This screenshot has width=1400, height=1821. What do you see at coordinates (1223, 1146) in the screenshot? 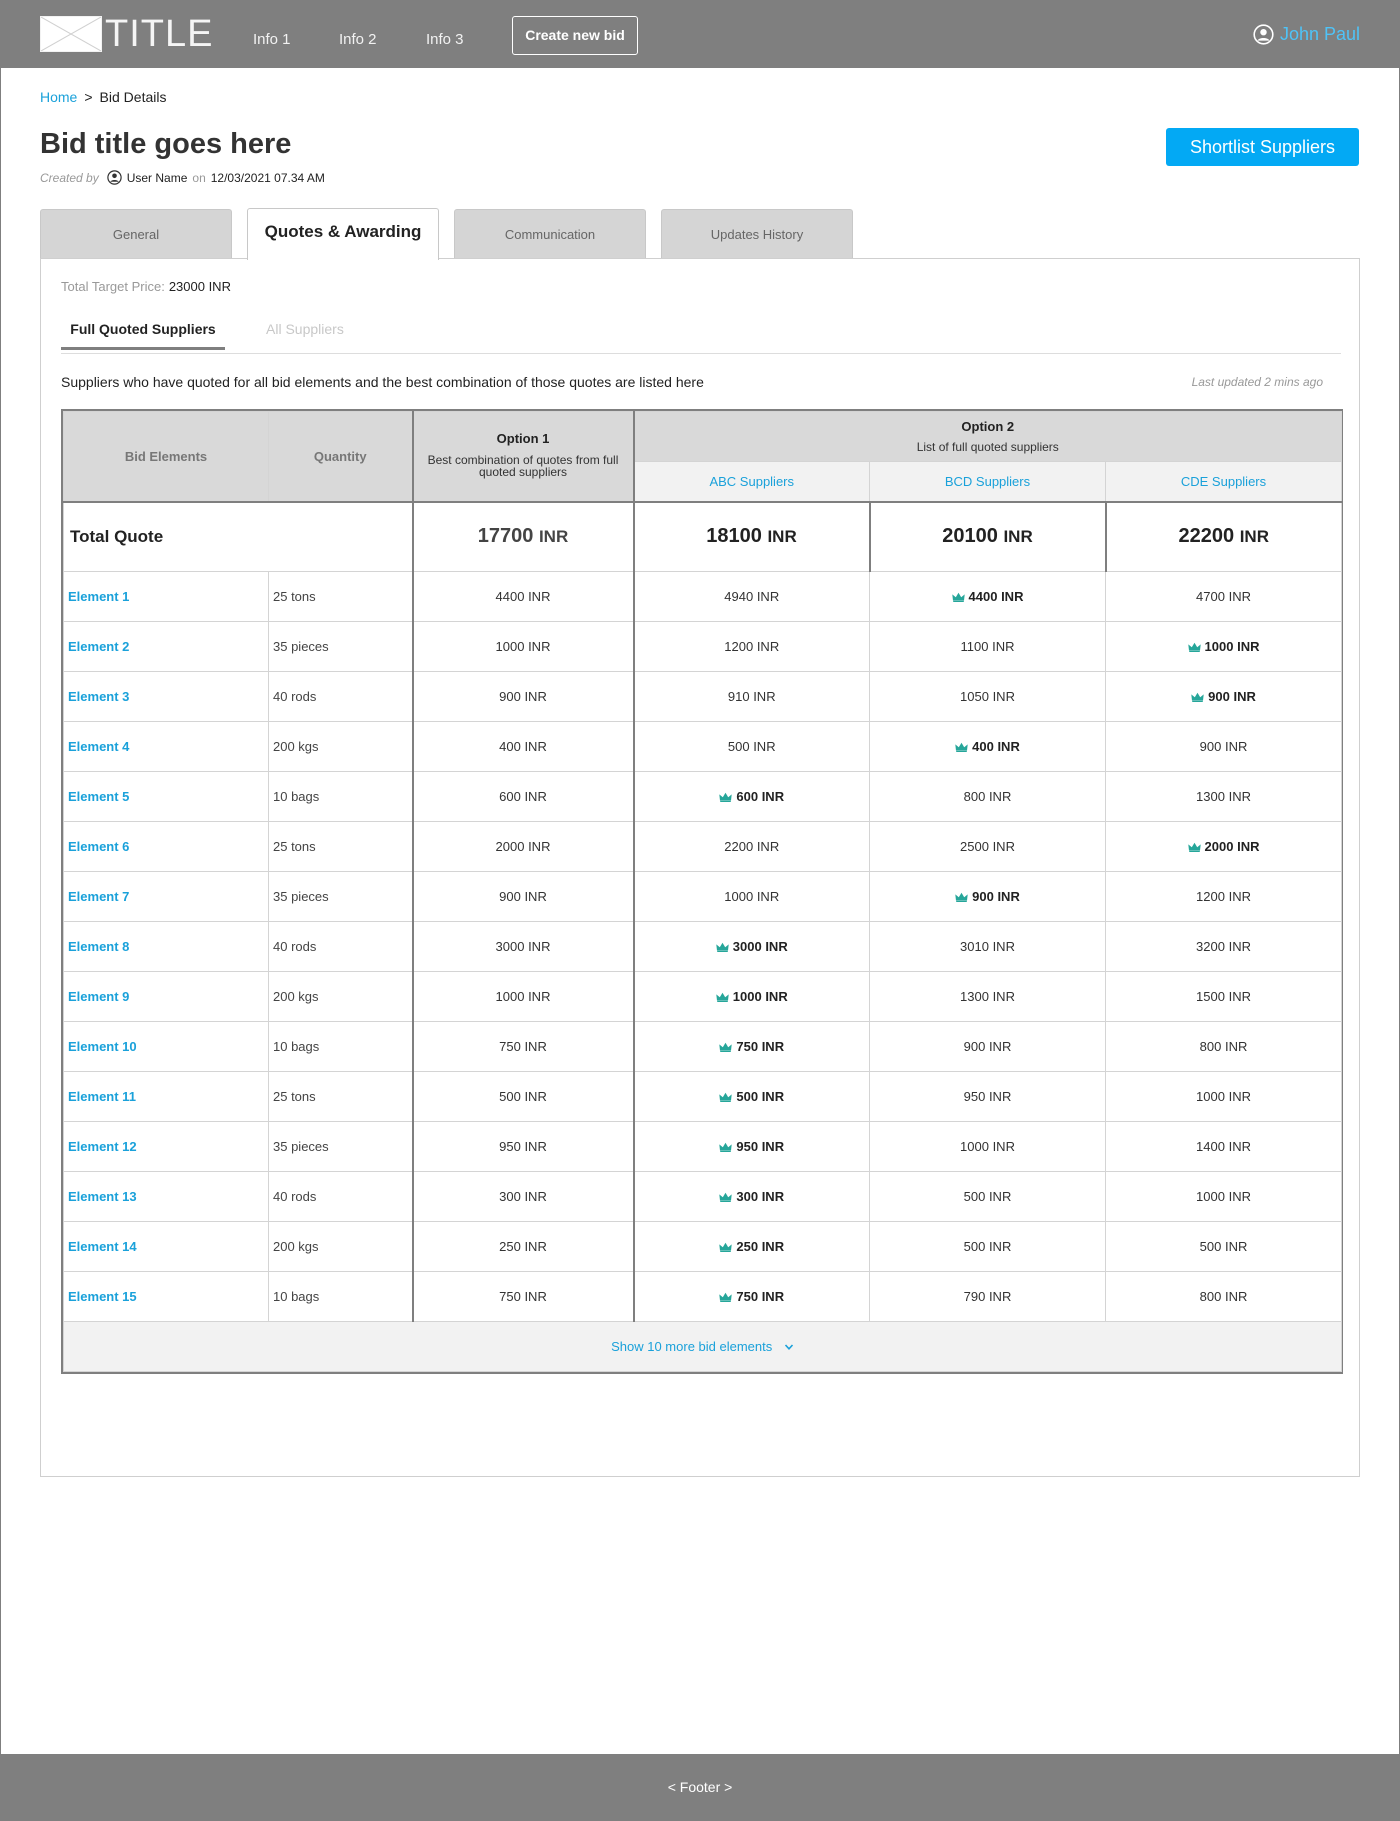
I see `supplier-quote-cell: 1400 INR` at bounding box center [1223, 1146].